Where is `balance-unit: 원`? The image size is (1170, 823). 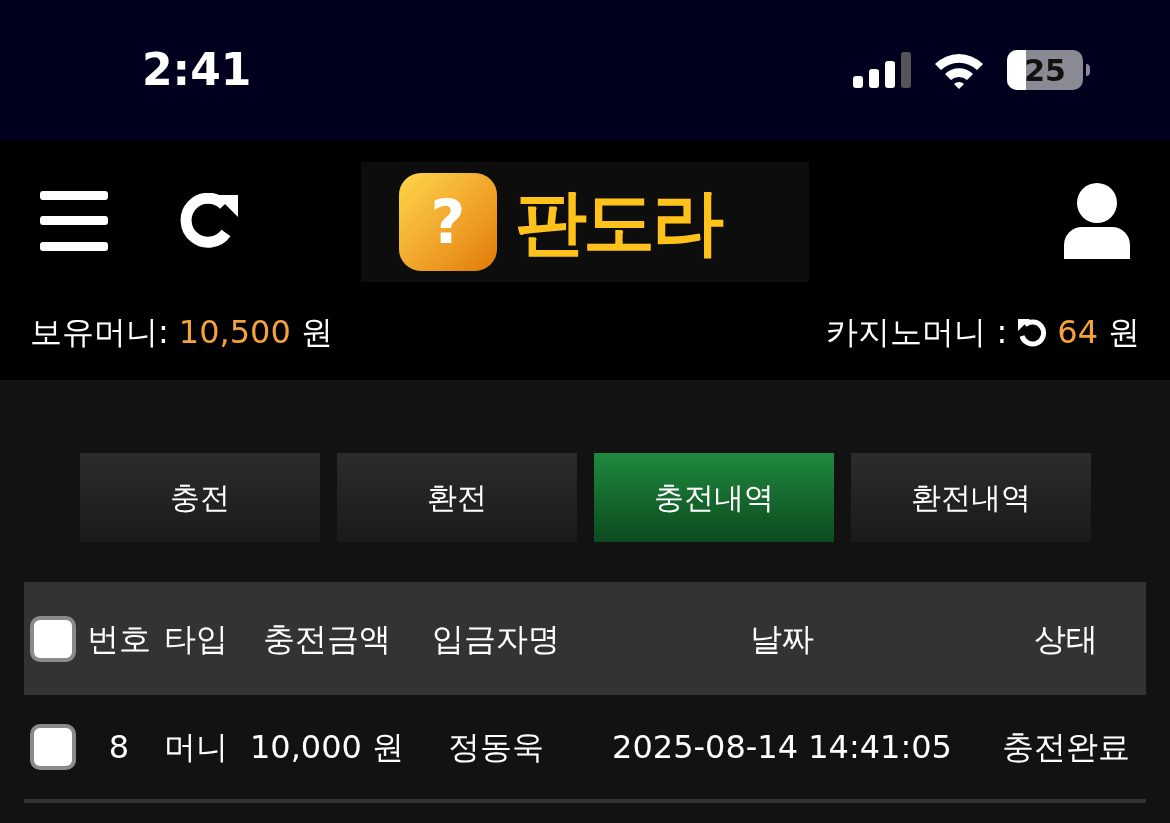
balance-unit: 원 is located at coordinates (316, 332).